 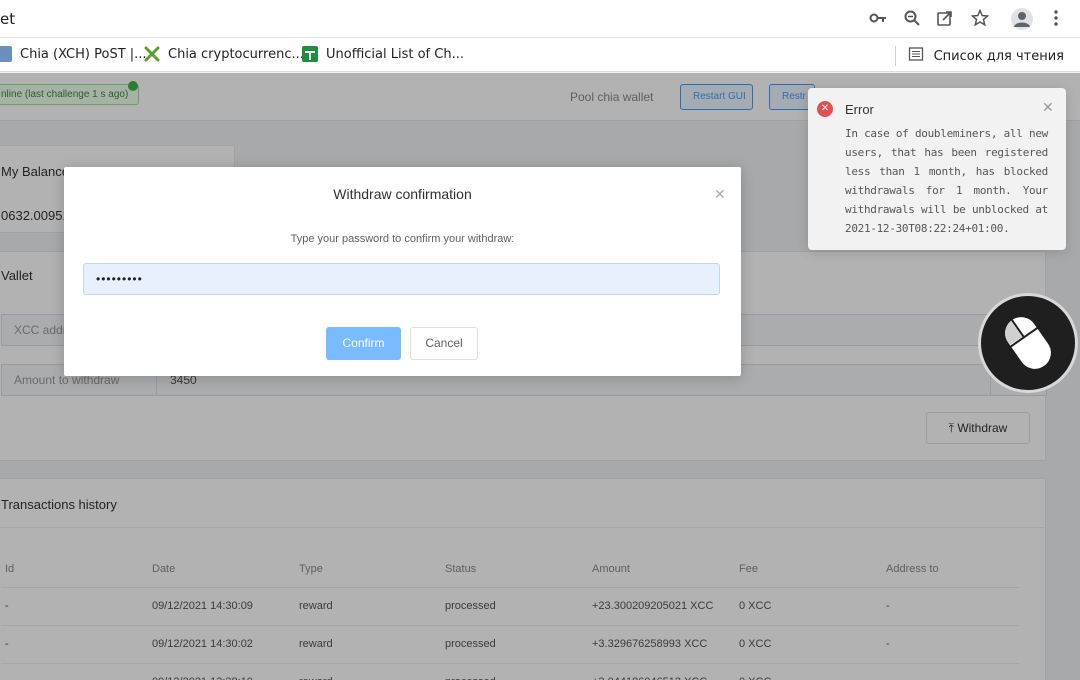 What do you see at coordinates (878, 19) in the screenshot?
I see `key-icon` at bounding box center [878, 19].